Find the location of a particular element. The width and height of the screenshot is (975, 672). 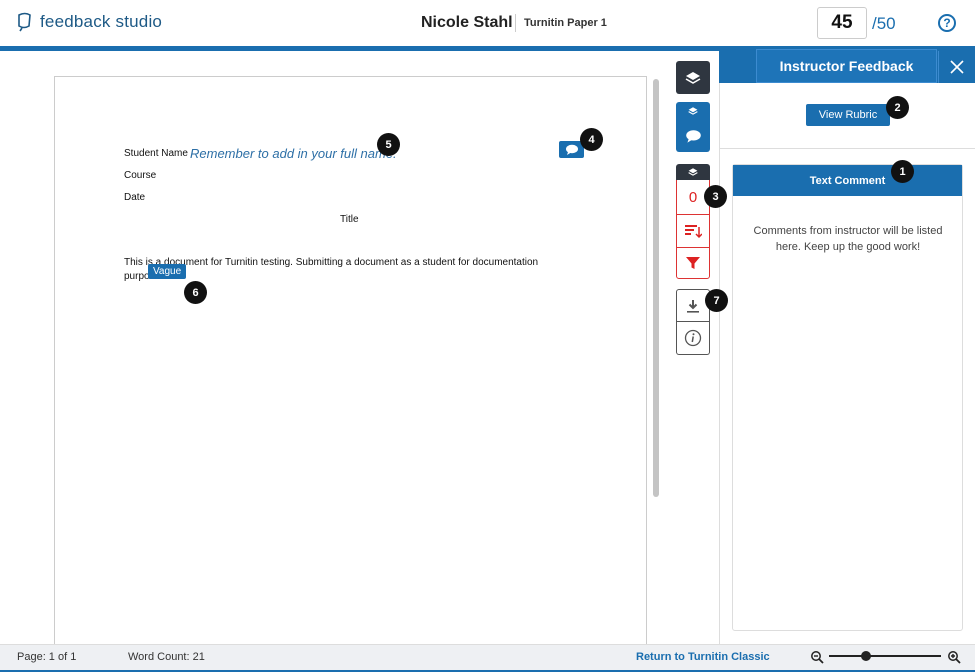

page-count: Page: 1 of 1 is located at coordinates (47, 657).